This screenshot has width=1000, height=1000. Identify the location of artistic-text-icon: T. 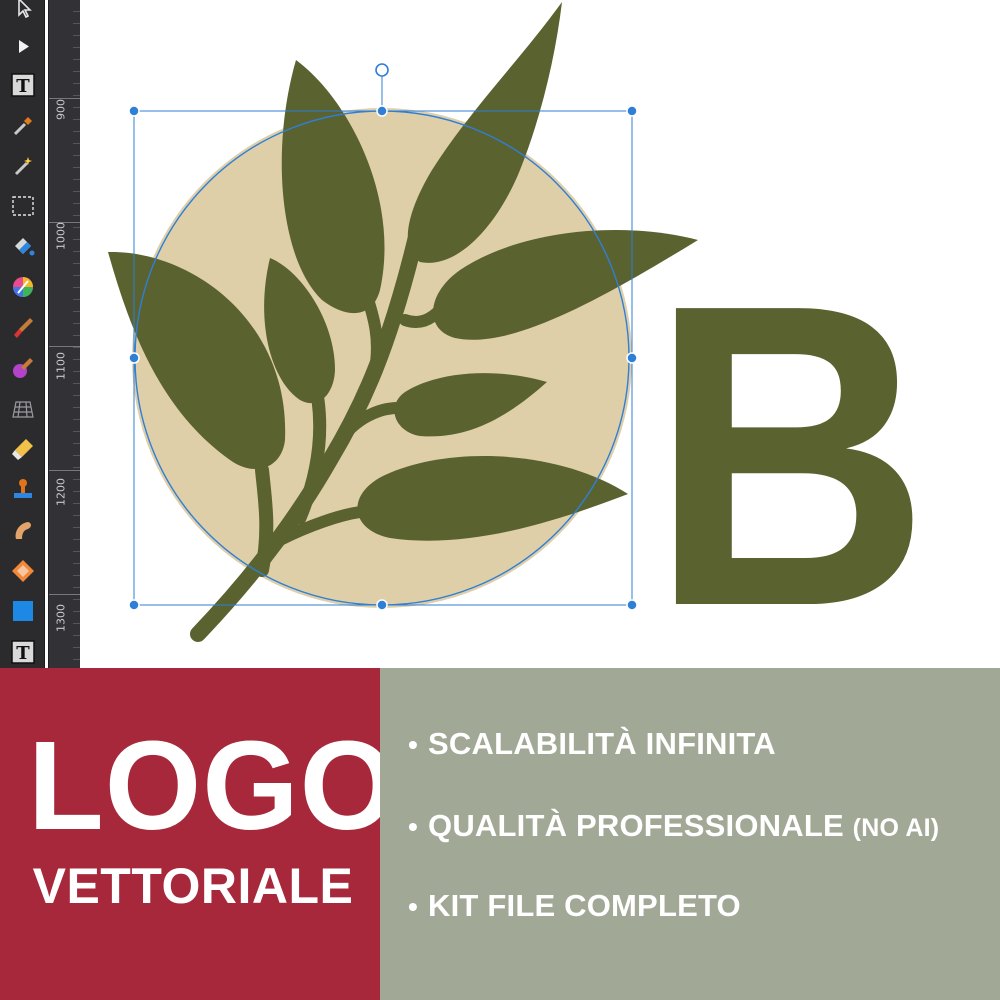
(23, 652).